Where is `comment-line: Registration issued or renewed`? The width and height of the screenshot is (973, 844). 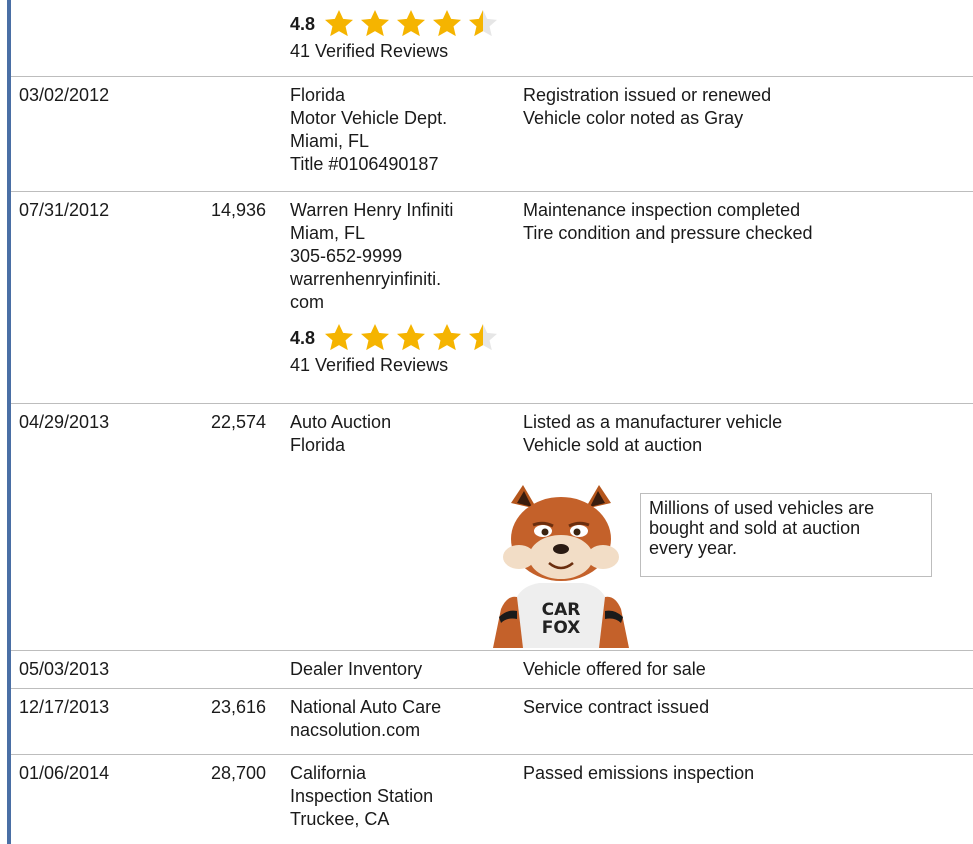
comment-line: Registration issued or renewed is located at coordinates (647, 95).